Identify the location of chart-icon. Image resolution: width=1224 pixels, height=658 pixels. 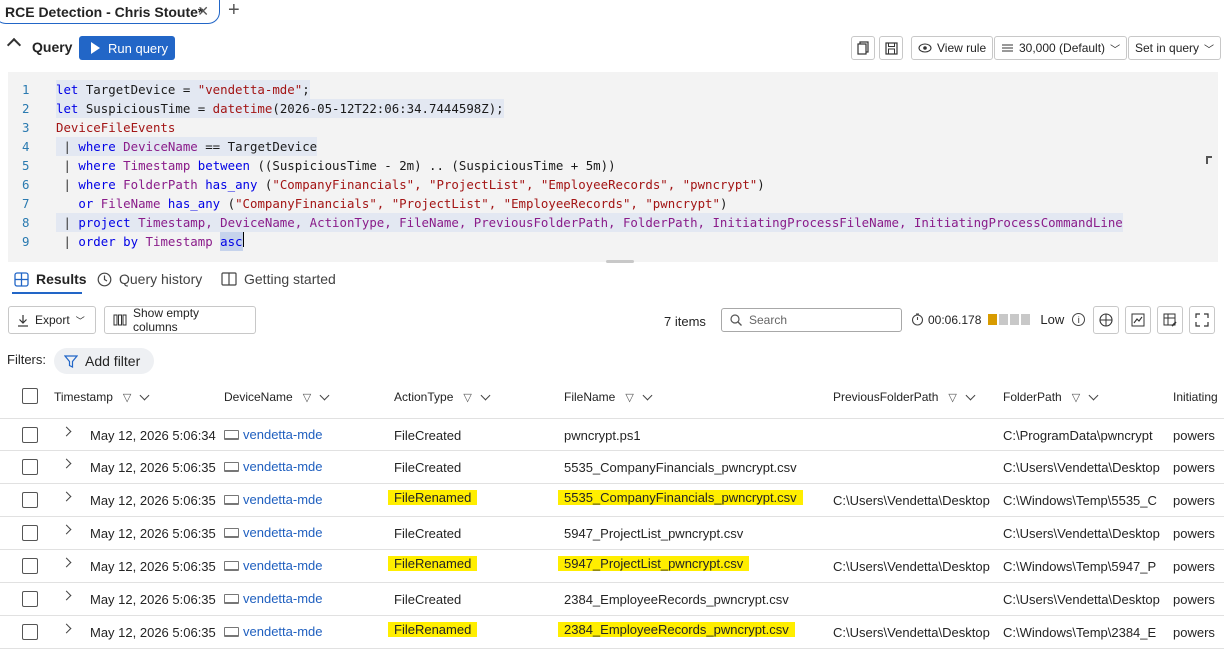
(1138, 320).